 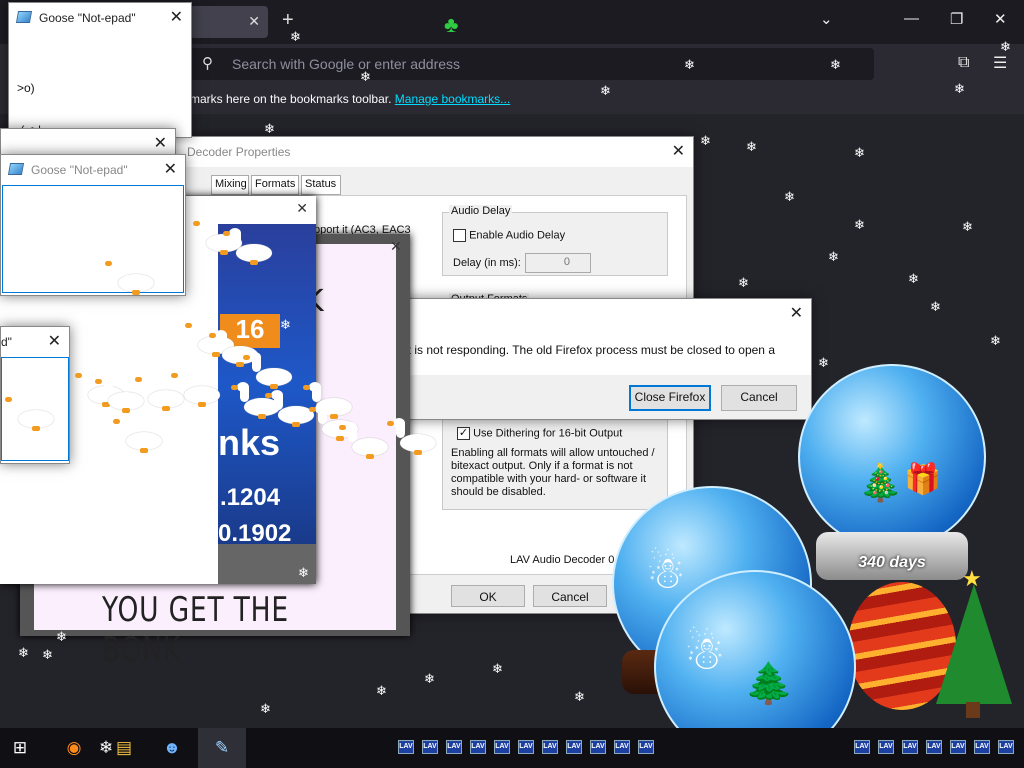 What do you see at coordinates (24, 17) in the screenshot?
I see `notepad-icon` at bounding box center [24, 17].